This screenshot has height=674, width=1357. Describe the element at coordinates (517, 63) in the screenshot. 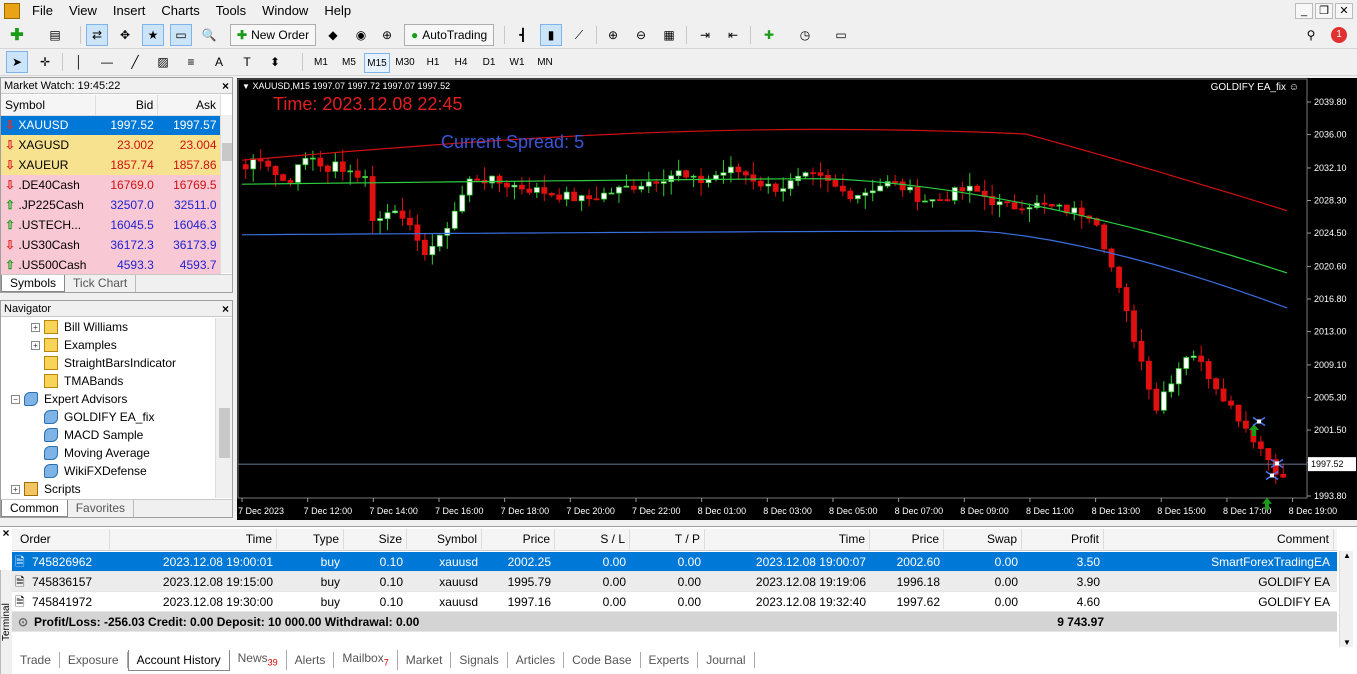

I see `timeframe-w1: W1` at that location.